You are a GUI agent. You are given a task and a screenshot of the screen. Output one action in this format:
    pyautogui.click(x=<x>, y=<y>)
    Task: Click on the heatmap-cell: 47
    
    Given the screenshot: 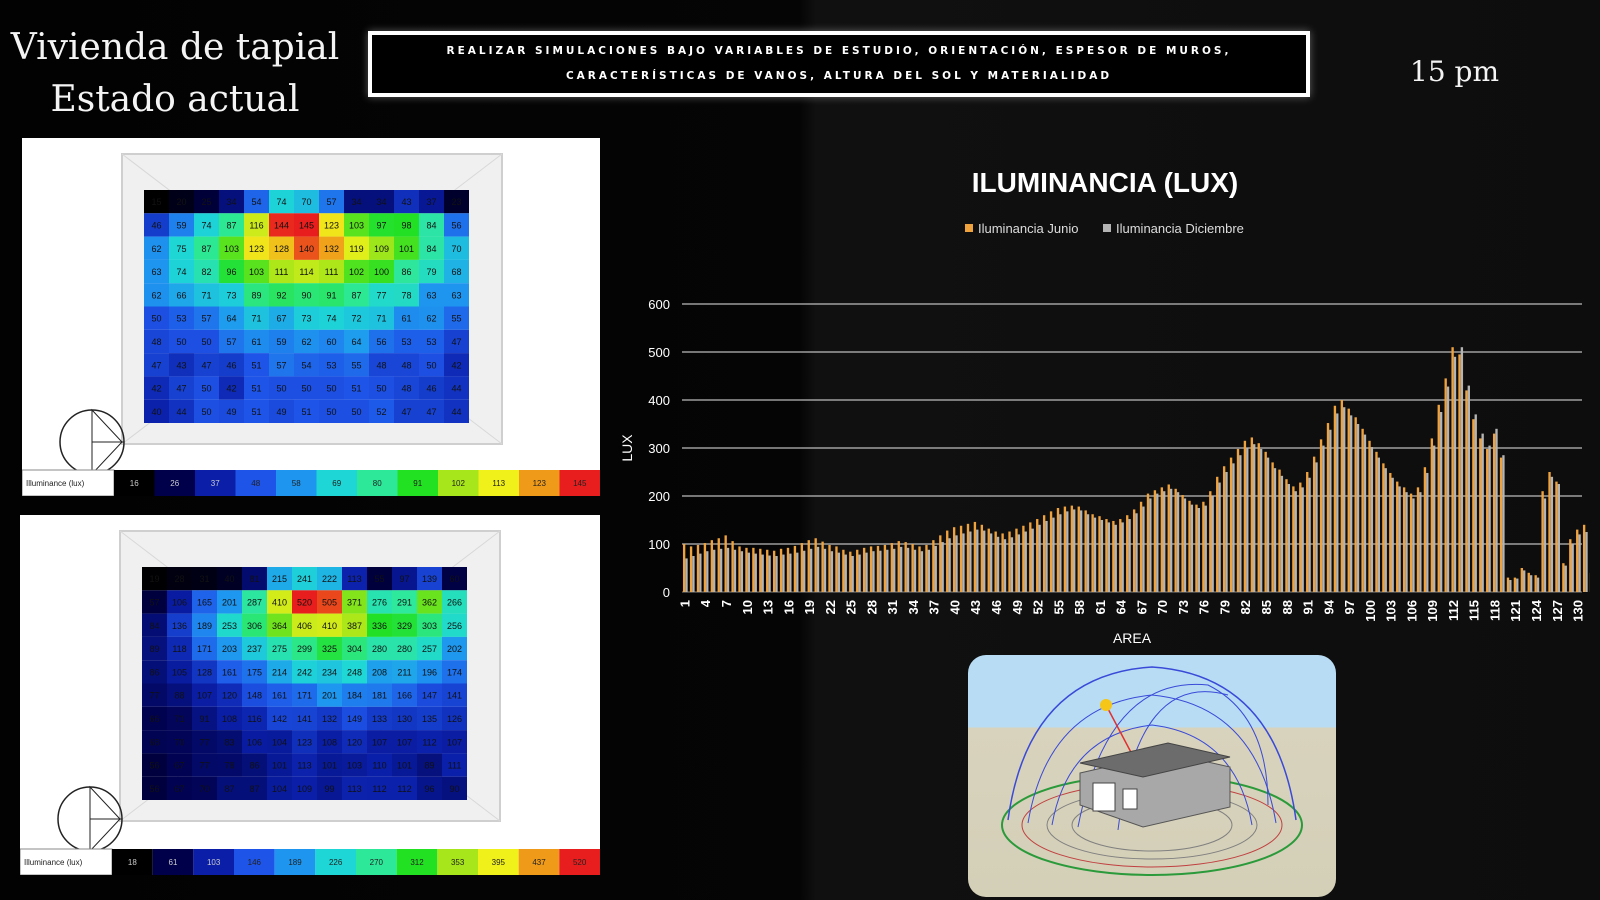 What is the action you would take?
    pyautogui.click(x=406, y=411)
    